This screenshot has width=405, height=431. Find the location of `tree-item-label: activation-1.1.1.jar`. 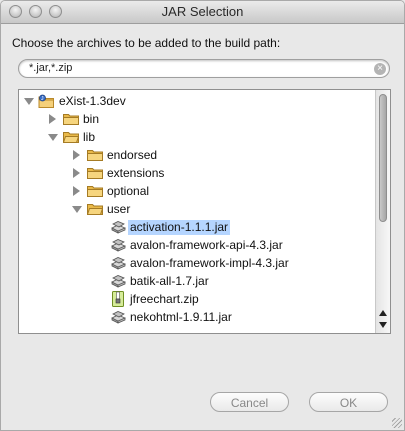

tree-item-label: activation-1.1.1.jar is located at coordinates (179, 227).